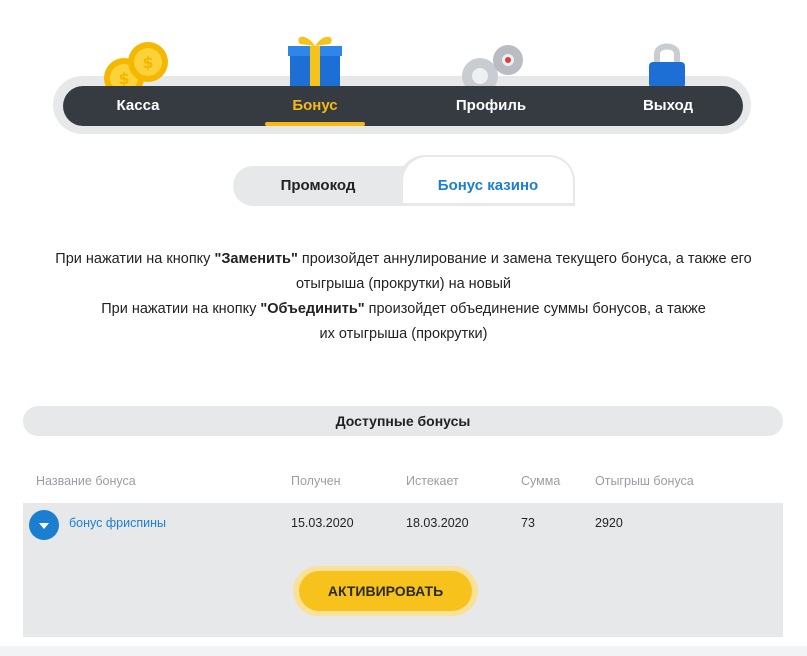 This screenshot has width=807, height=656. What do you see at coordinates (315, 124) in the screenshot?
I see `nav-active-indicator` at bounding box center [315, 124].